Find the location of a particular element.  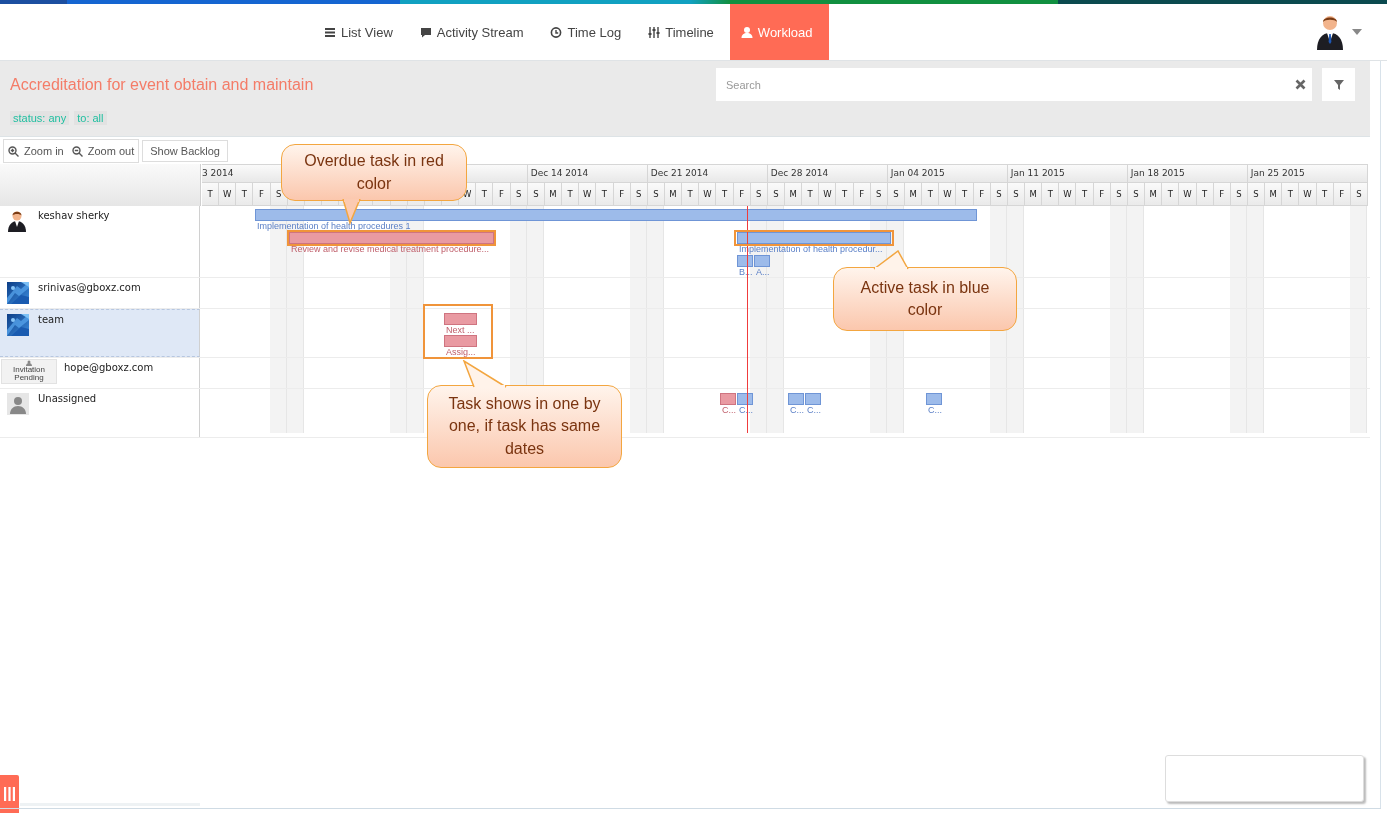

week-label: Jan 04 2015 is located at coordinates (947, 173).